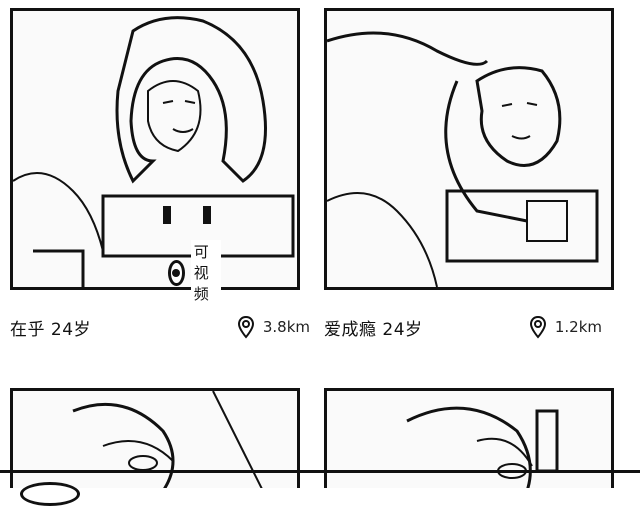 Image resolution: width=640 pixels, height=506 pixels. What do you see at coordinates (206, 272) in the screenshot?
I see `video-badge-label: 可视频` at bounding box center [206, 272].